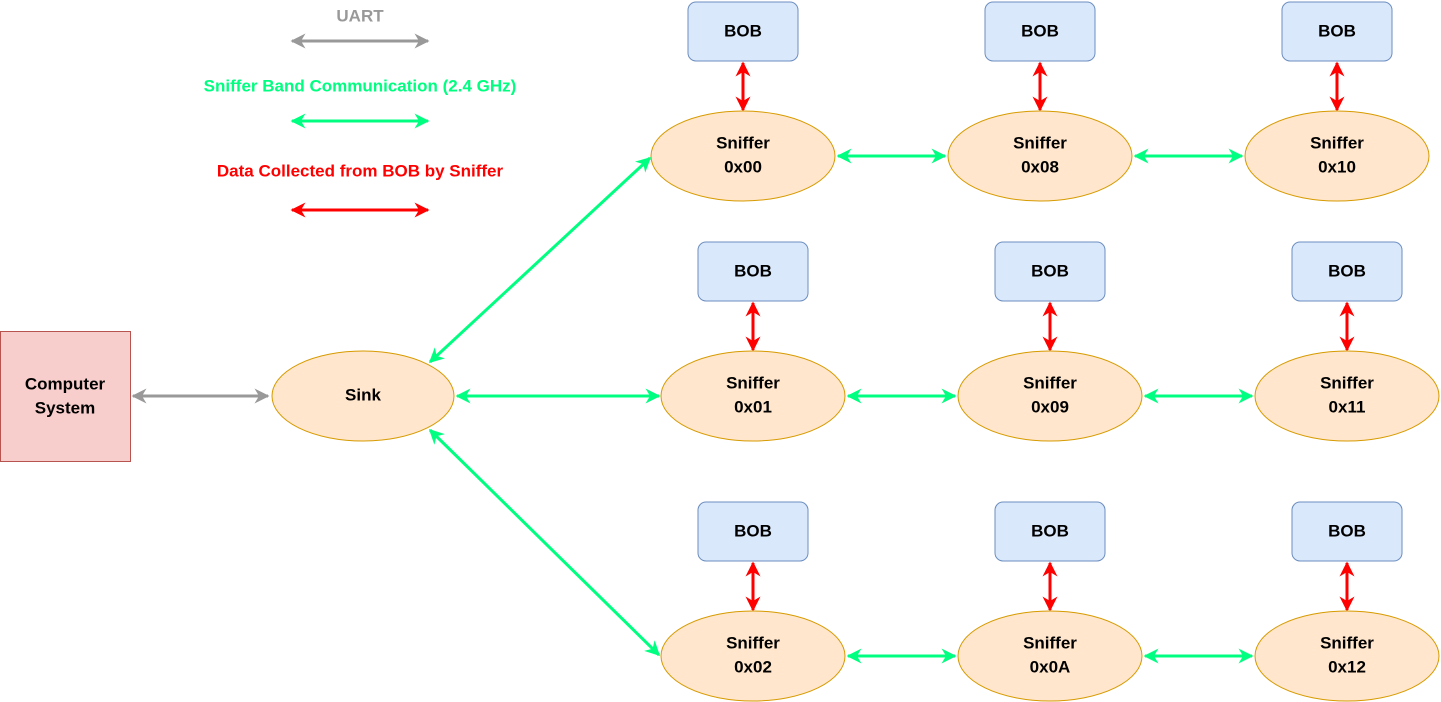  Describe the element at coordinates (360, 85) in the screenshot. I see `legend-sniffer-band-label: Sniffer Band Communication (2.4 GHz)` at that location.